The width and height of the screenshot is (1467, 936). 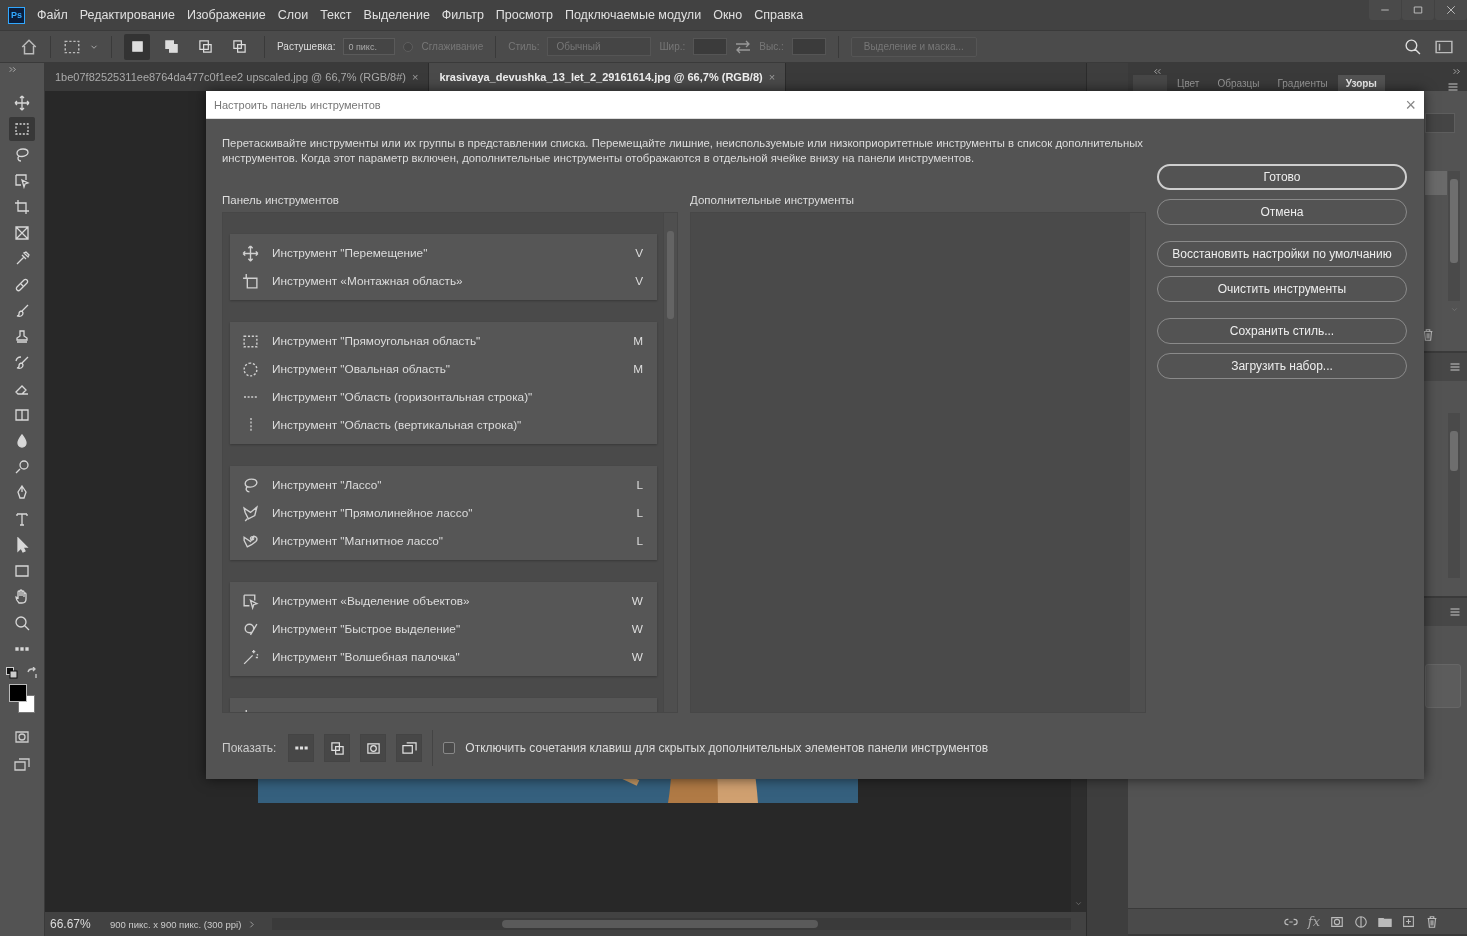 I want to click on document-info: 900 пикс. x 900 пикс. (300 ppi), so click(x=176, y=924).